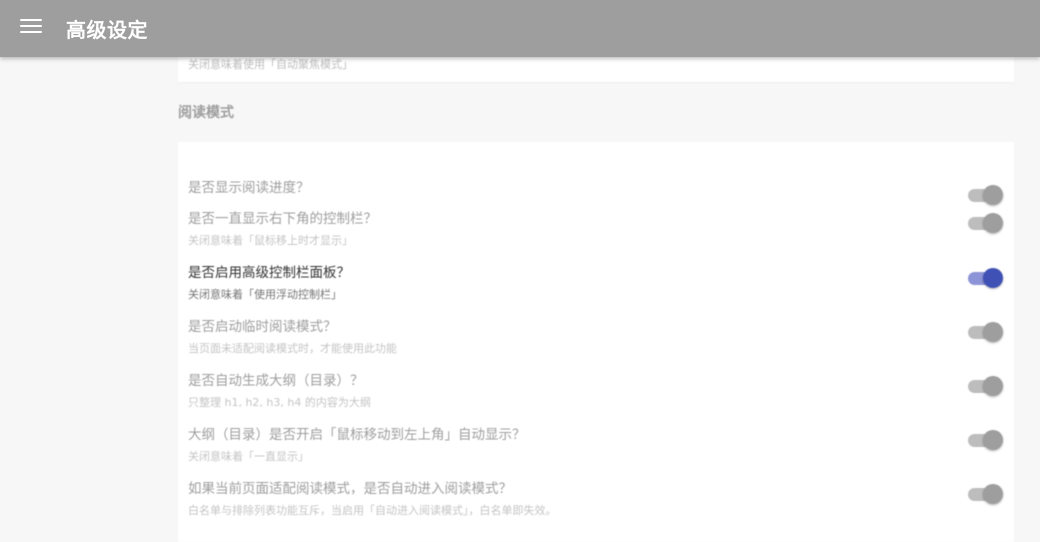 The height and width of the screenshot is (542, 1040). Describe the element at coordinates (372, 510) in the screenshot. I see `setting-sub: 白名单与排除列表功能互斥，当启用「自动进入阅读模式」，白名单即失效。` at that location.